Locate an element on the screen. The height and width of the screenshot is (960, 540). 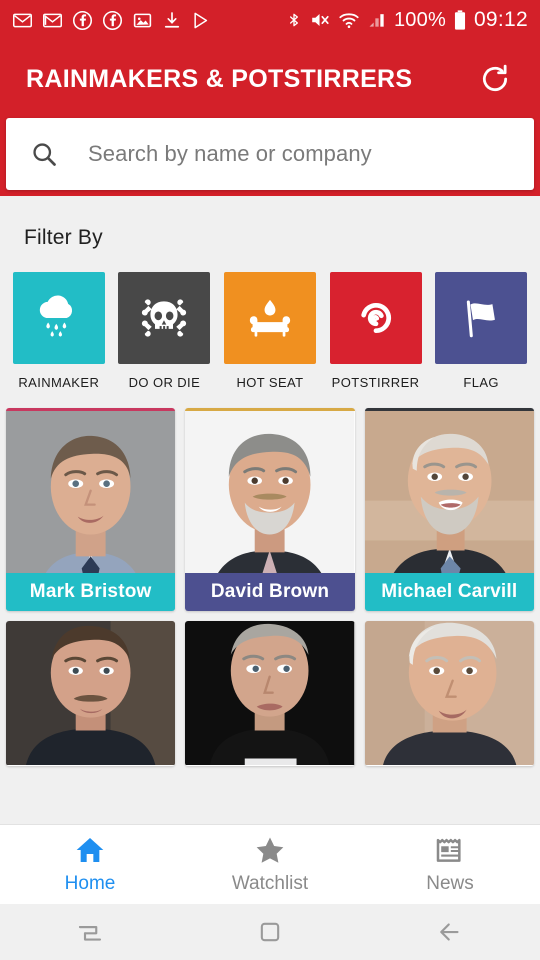
bottom-navigation: Home Watchlist News is located at coordinates (270, 864).